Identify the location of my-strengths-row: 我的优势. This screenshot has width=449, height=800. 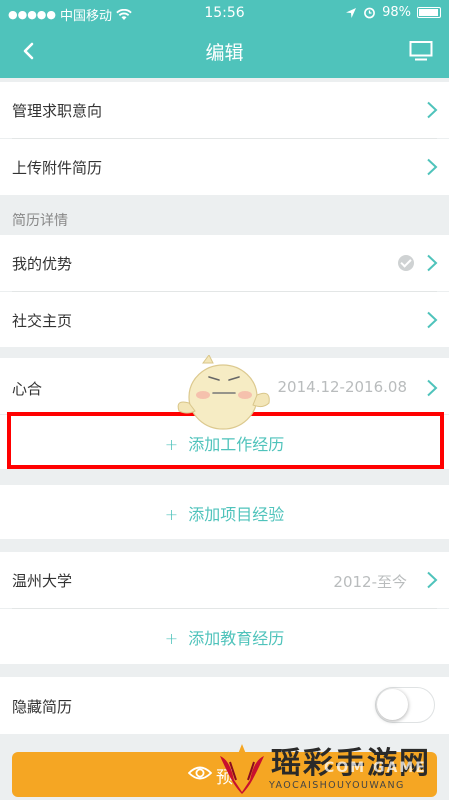
(224, 263).